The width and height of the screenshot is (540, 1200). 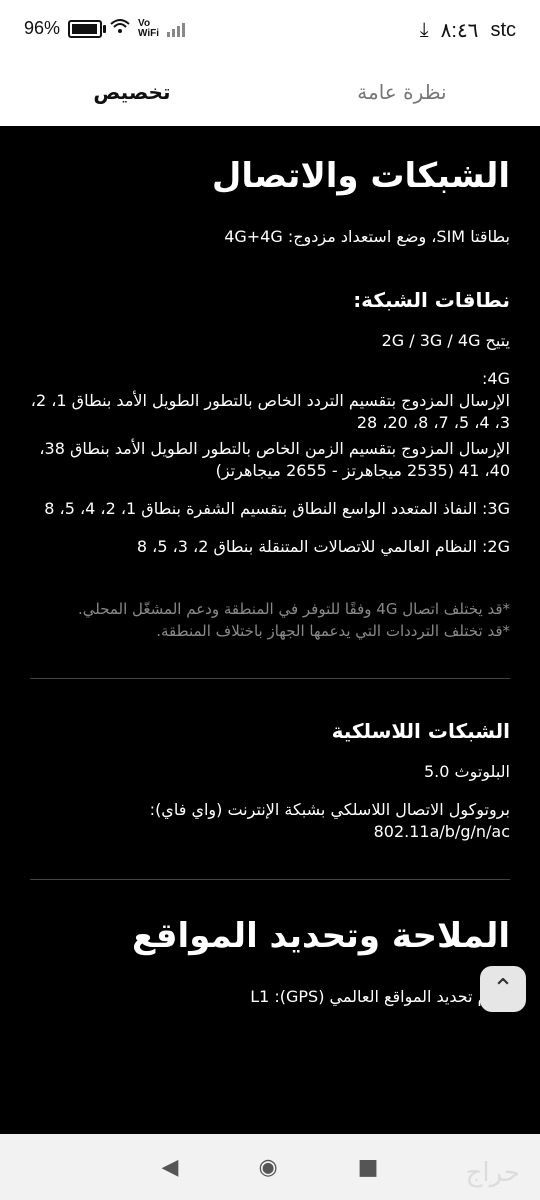 What do you see at coordinates (368, 1167) in the screenshot?
I see `recent-apps-button: ■` at bounding box center [368, 1167].